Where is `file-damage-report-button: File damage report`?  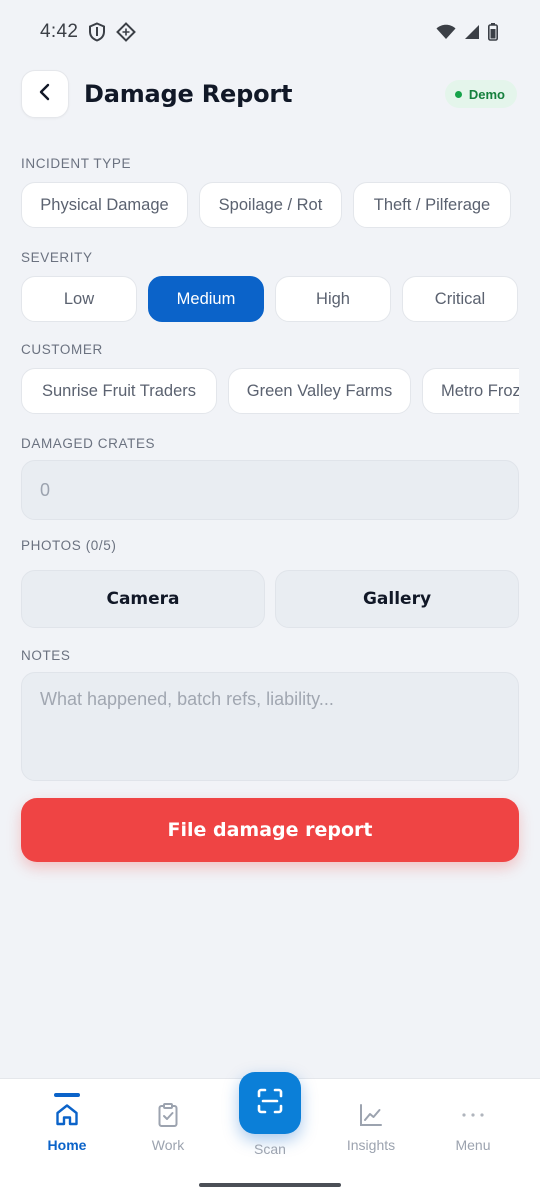 file-damage-report-button: File damage report is located at coordinates (270, 830).